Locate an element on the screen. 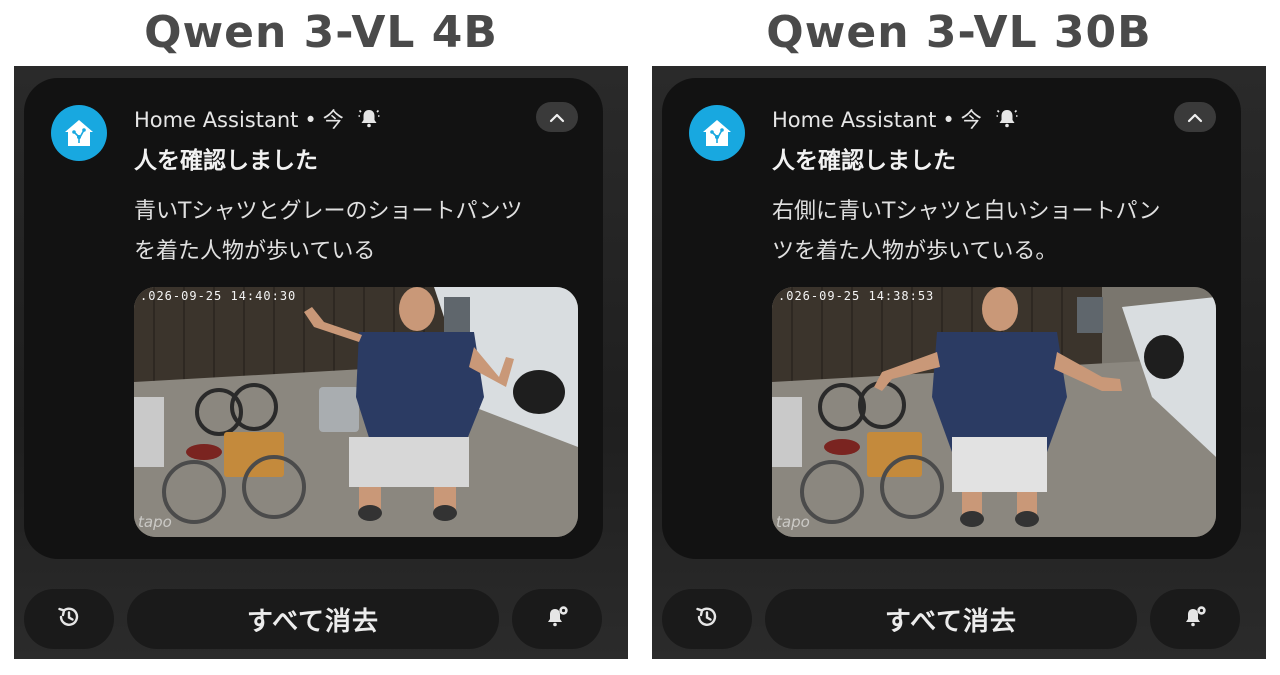 The image size is (1280, 675). snapshot-timestamp: .026-09-25 14:38:53 is located at coordinates (856, 296).